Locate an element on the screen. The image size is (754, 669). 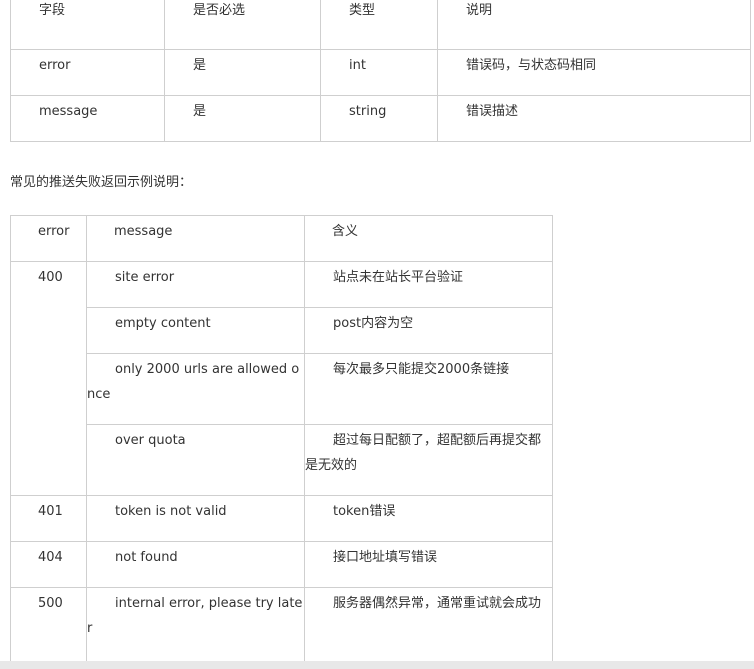
table-cell: empty content is located at coordinates (195, 330).